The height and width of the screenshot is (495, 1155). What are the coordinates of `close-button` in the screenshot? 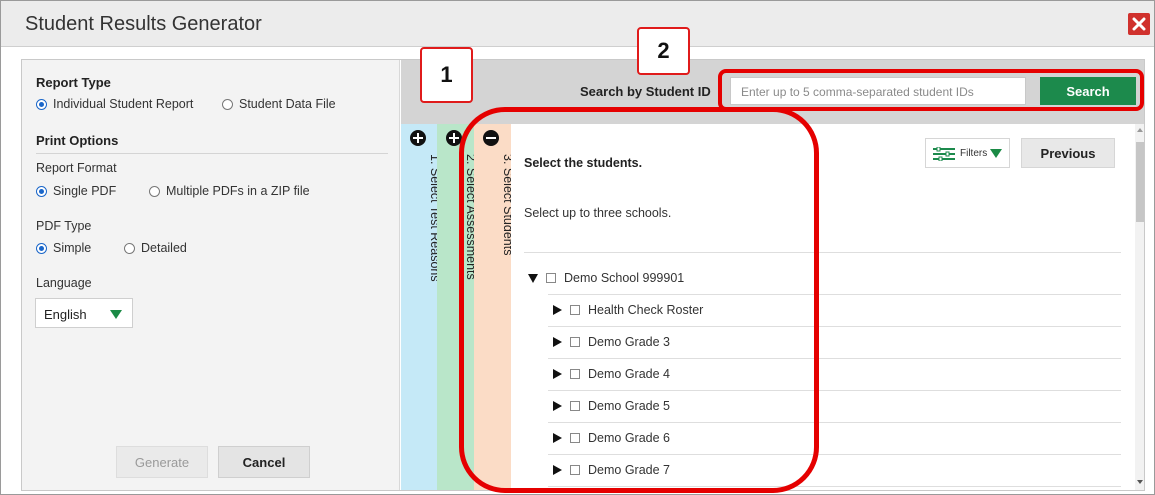 It's located at (1139, 24).